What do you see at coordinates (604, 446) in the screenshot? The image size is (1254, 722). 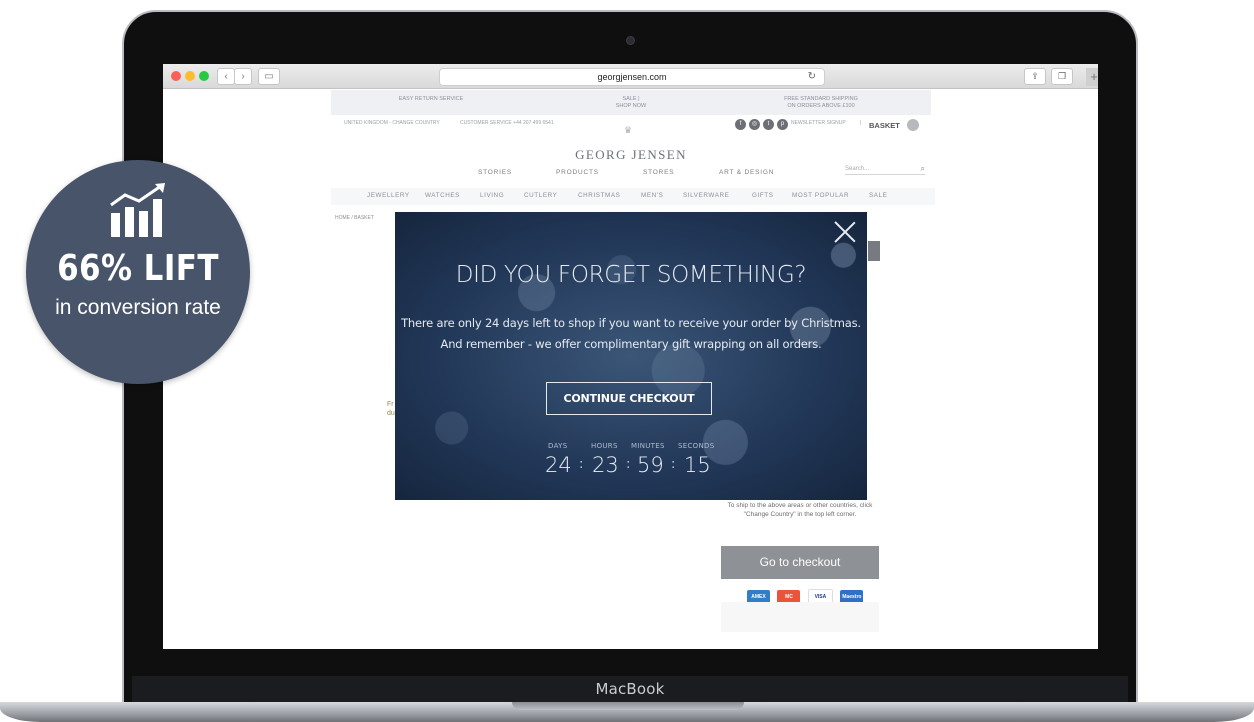 I see `countdown-hours-label: HOURS` at bounding box center [604, 446].